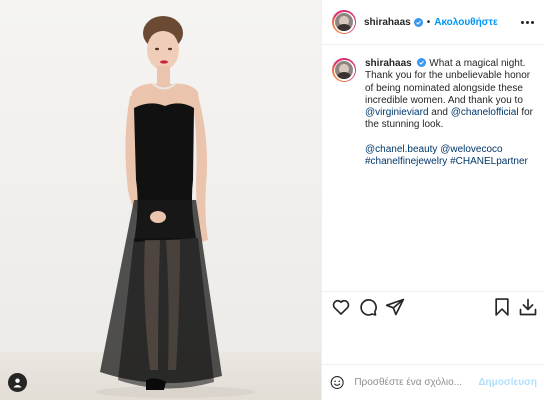 The image size is (544, 400). Describe the element at coordinates (17, 382) in the screenshot. I see `person-tag-icon` at that location.